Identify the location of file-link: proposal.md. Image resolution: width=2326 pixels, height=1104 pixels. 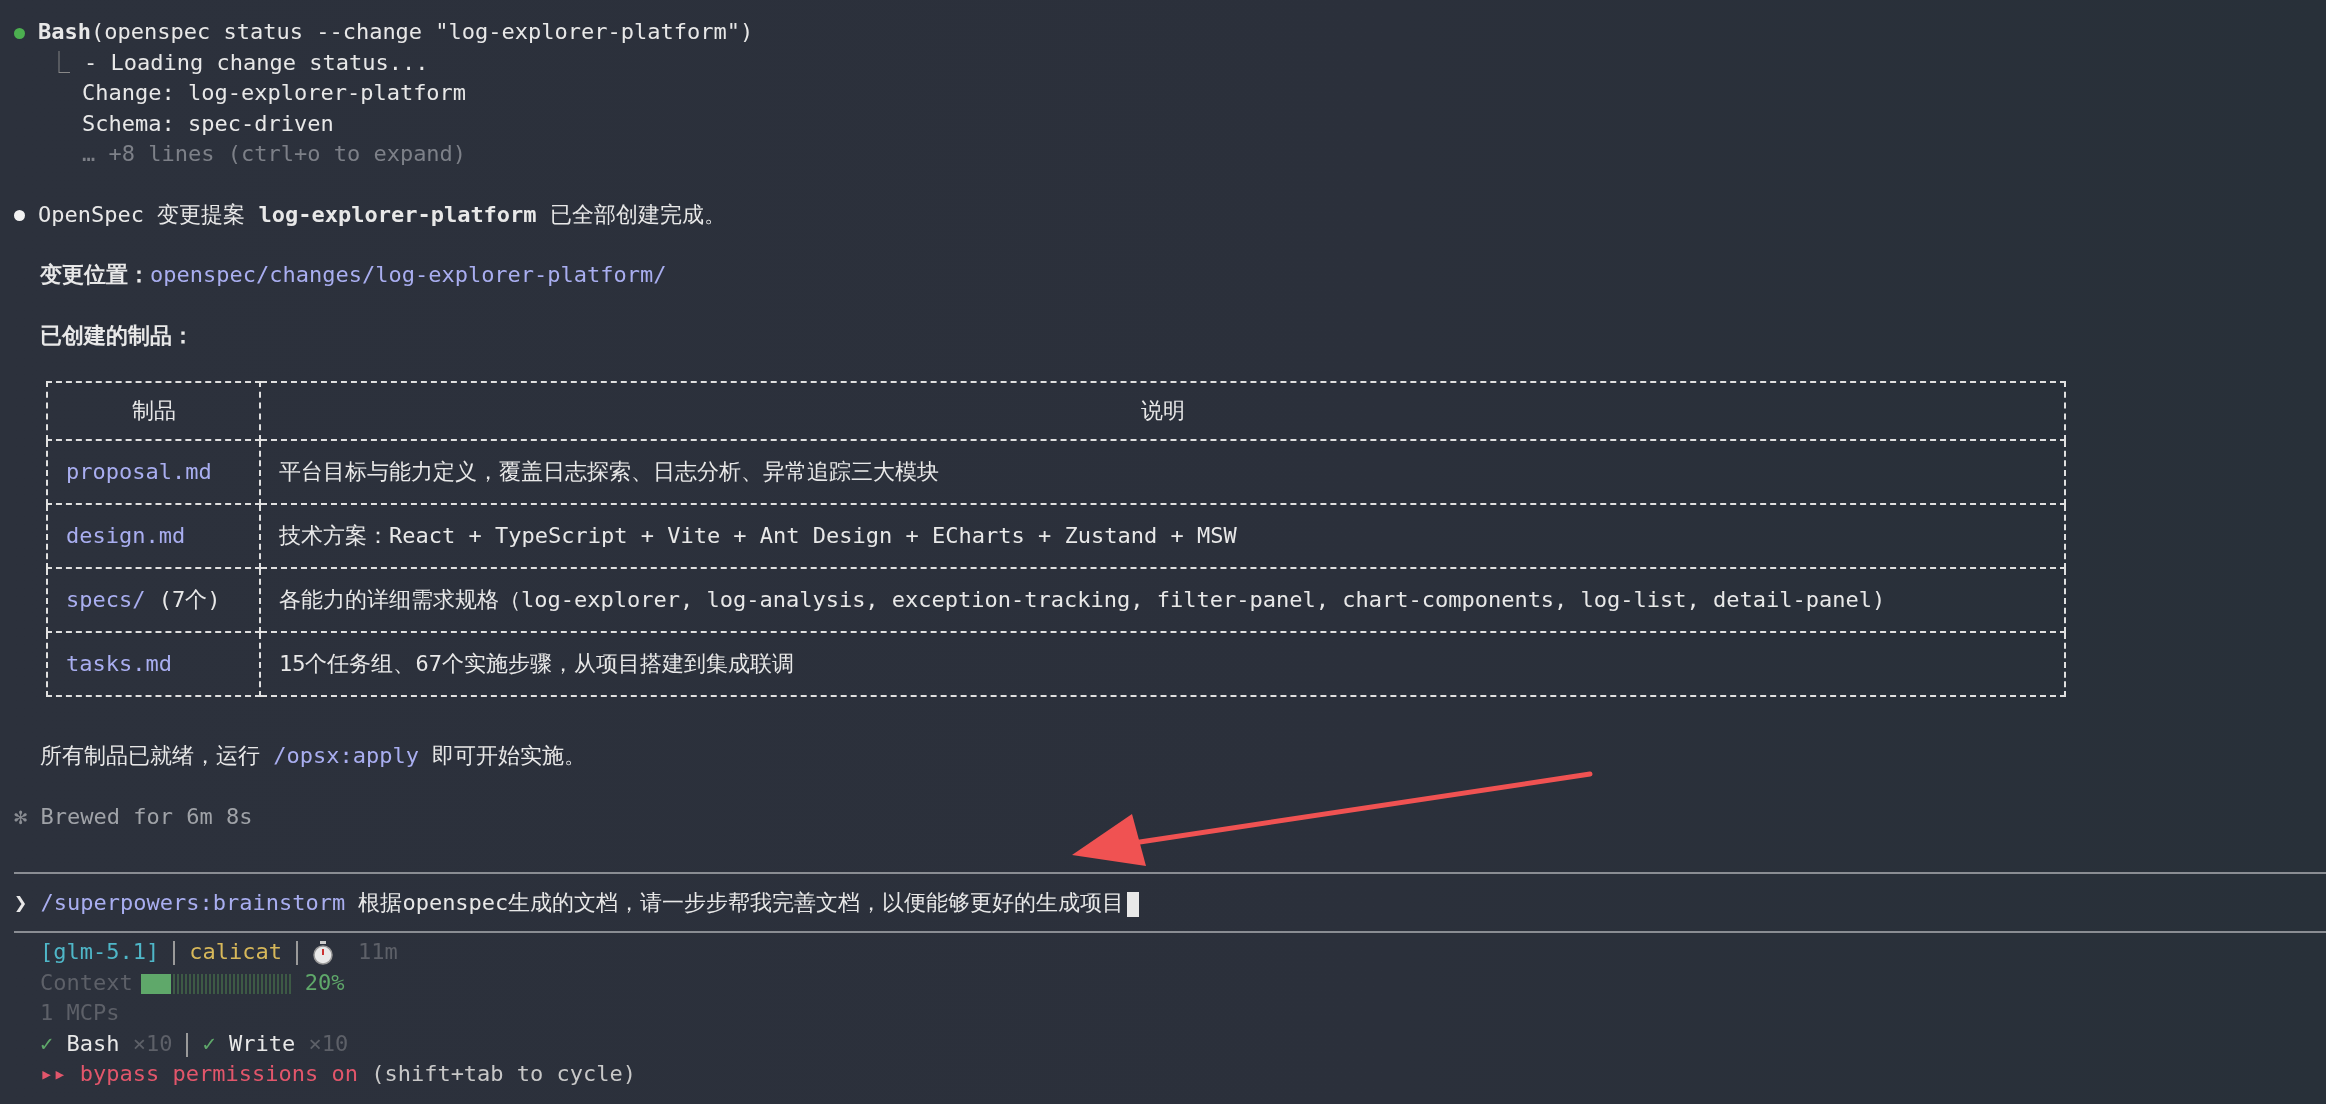
(139, 471).